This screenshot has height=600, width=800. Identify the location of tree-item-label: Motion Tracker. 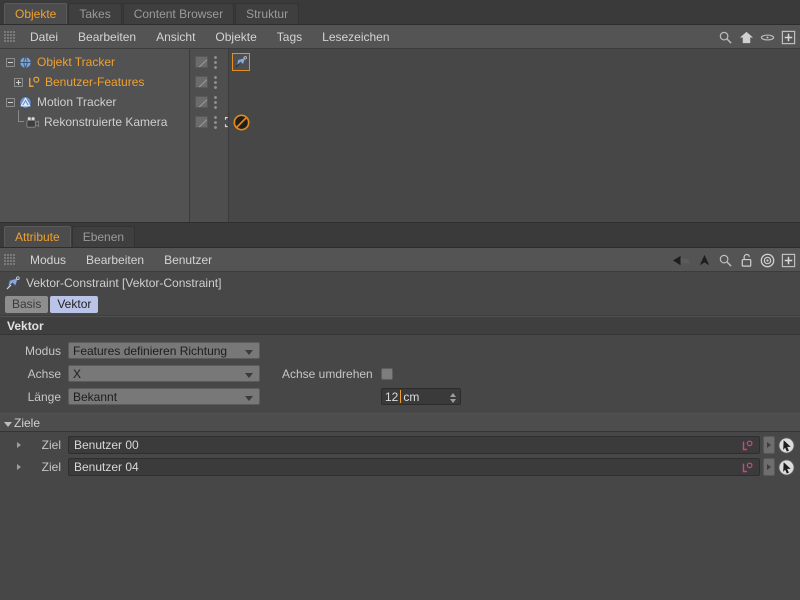
(77, 102).